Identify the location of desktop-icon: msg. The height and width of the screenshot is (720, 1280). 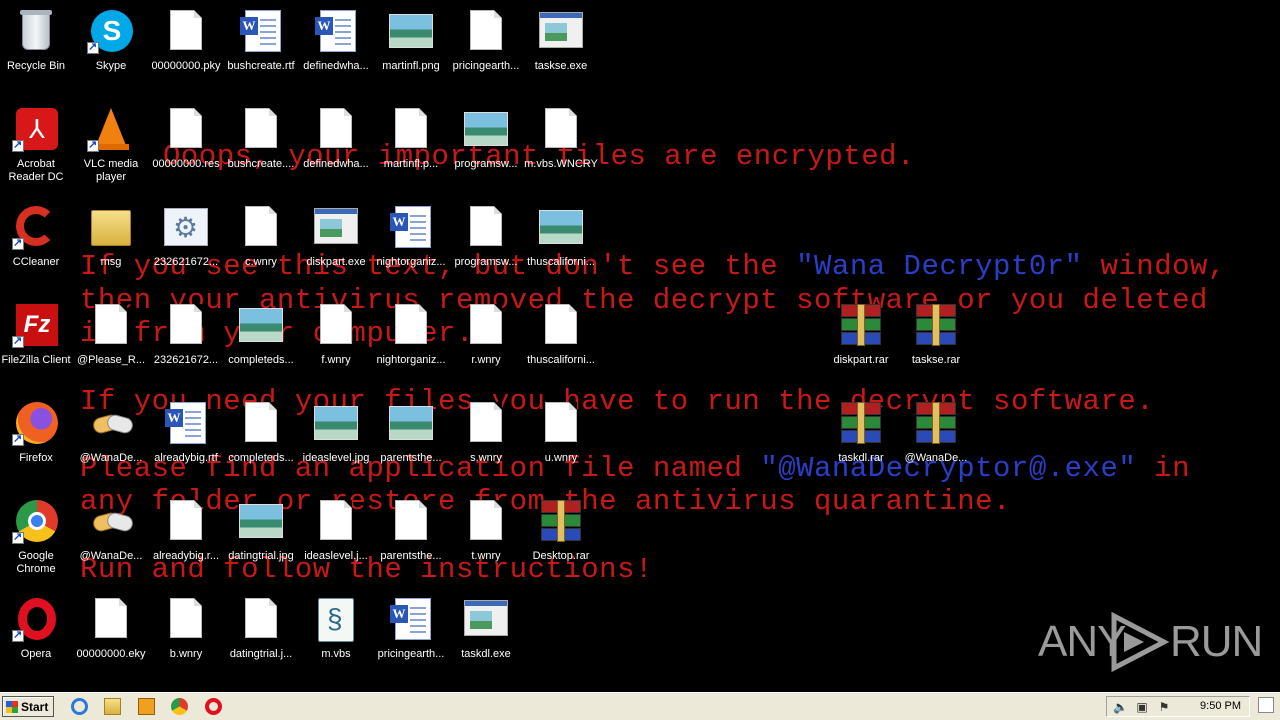
(111, 236).